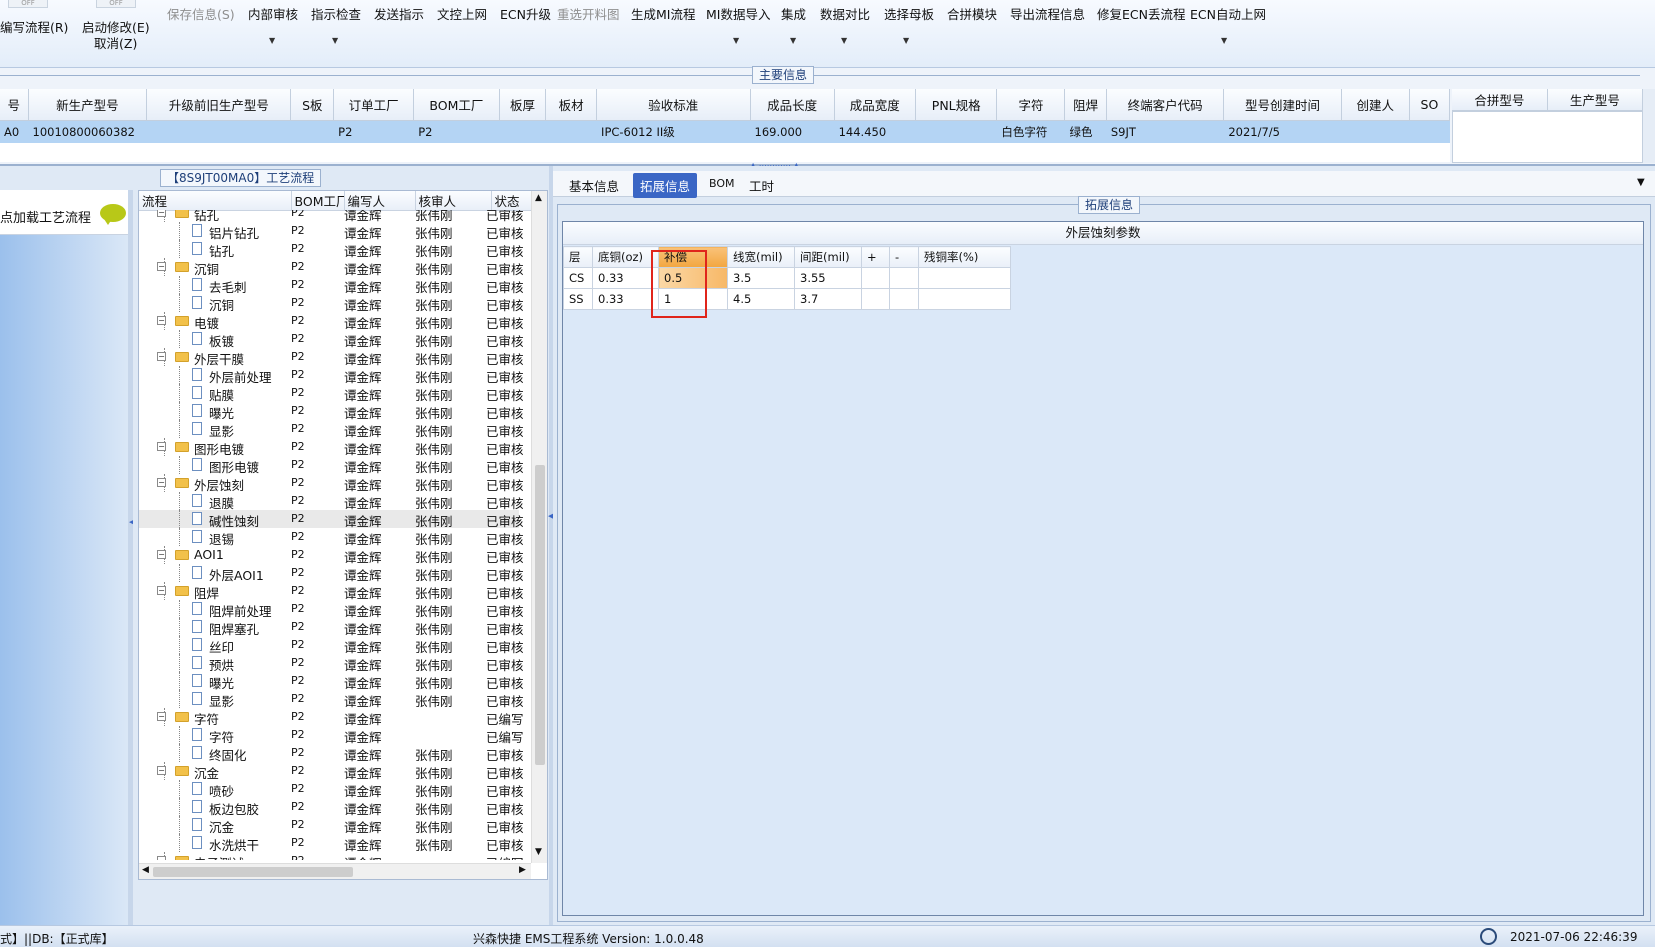  I want to click on tree-row: − 沉铜 P2 谭金辉 张伟刚 已审核, so click(331, 267).